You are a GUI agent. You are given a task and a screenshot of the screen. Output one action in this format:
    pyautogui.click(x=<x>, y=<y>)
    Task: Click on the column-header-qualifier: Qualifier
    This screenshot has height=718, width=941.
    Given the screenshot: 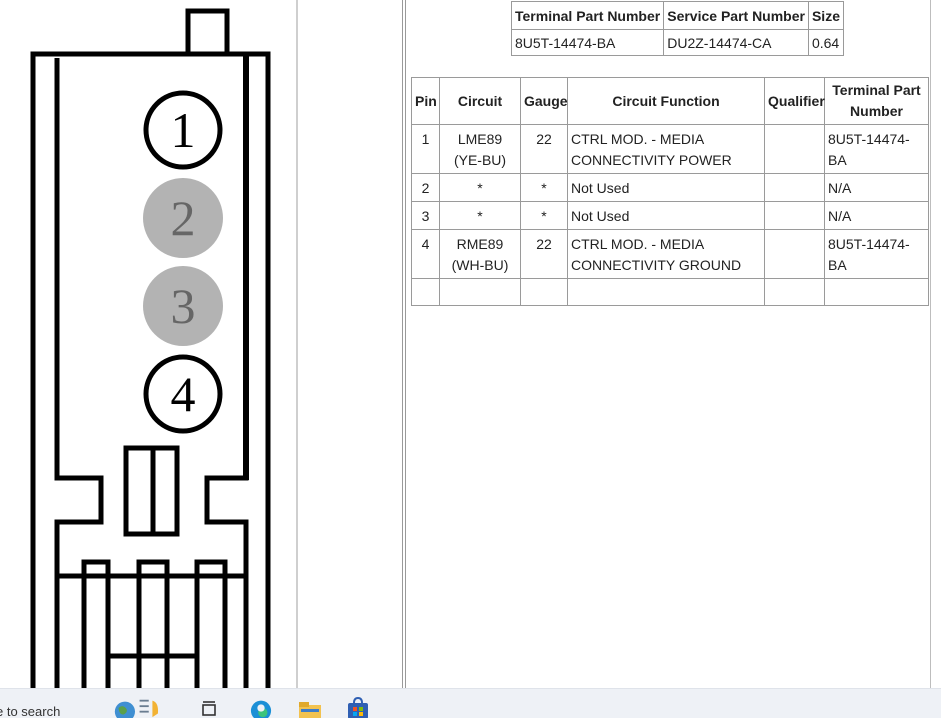 What is the action you would take?
    pyautogui.click(x=794, y=101)
    